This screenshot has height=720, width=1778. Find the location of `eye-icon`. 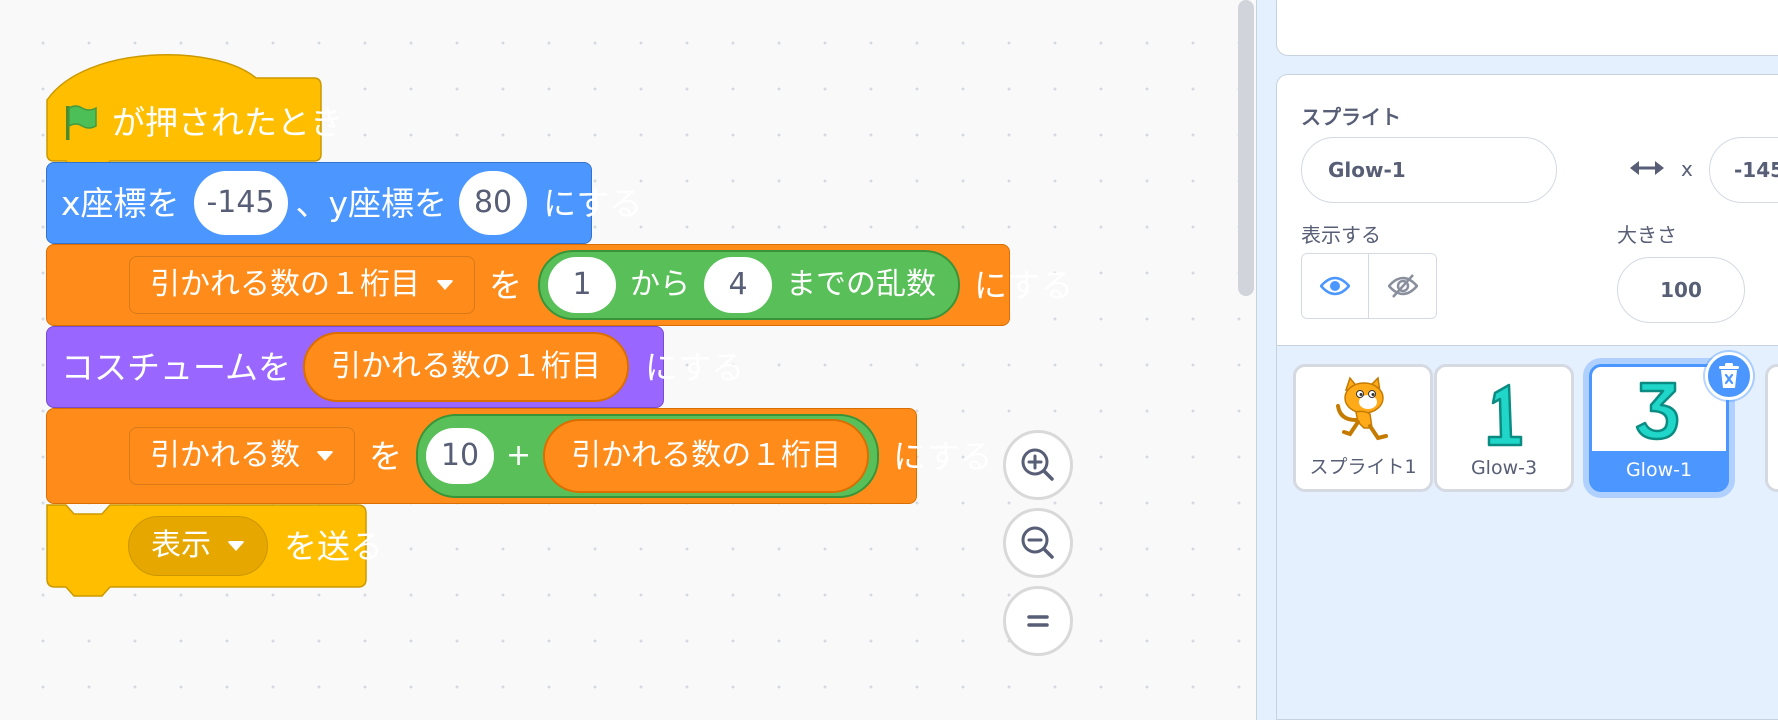

eye-icon is located at coordinates (1335, 286).